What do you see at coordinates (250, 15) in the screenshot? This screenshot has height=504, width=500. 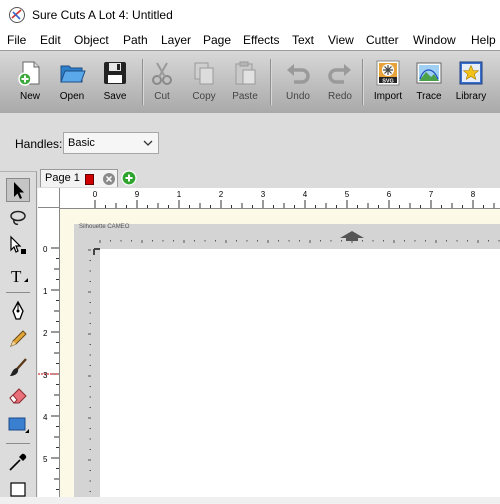 I see `title-bar: Sure Cuts A Lot 4: Untitled` at bounding box center [250, 15].